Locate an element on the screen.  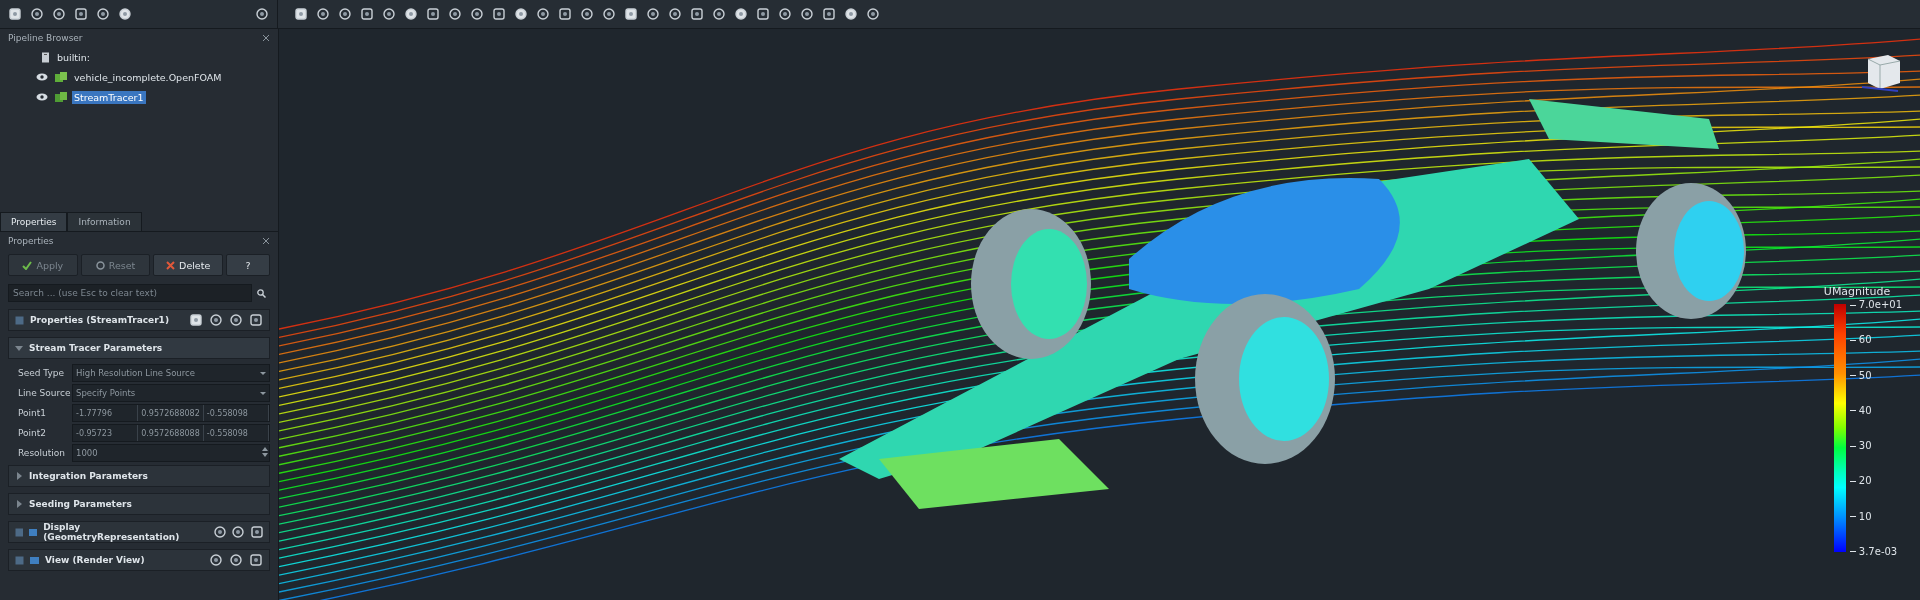
help-button: ? is located at coordinates (248, 265).